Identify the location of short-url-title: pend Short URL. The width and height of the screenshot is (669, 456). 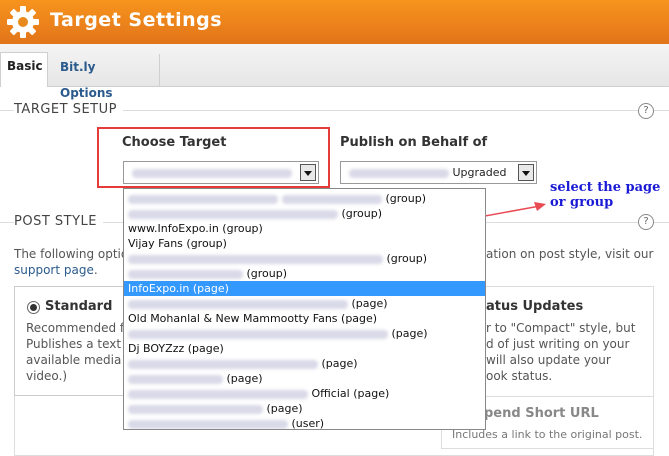
(541, 413).